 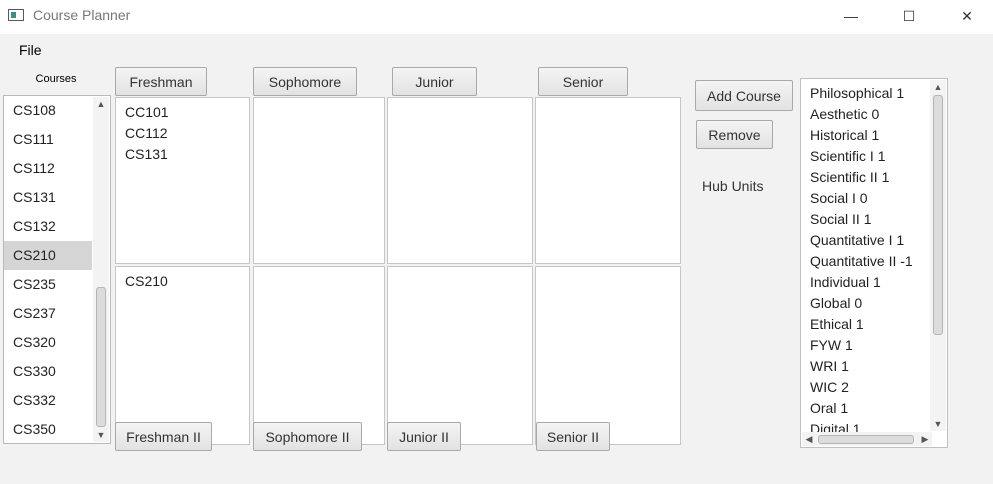 I want to click on hub-item: Social I 0, so click(x=839, y=198).